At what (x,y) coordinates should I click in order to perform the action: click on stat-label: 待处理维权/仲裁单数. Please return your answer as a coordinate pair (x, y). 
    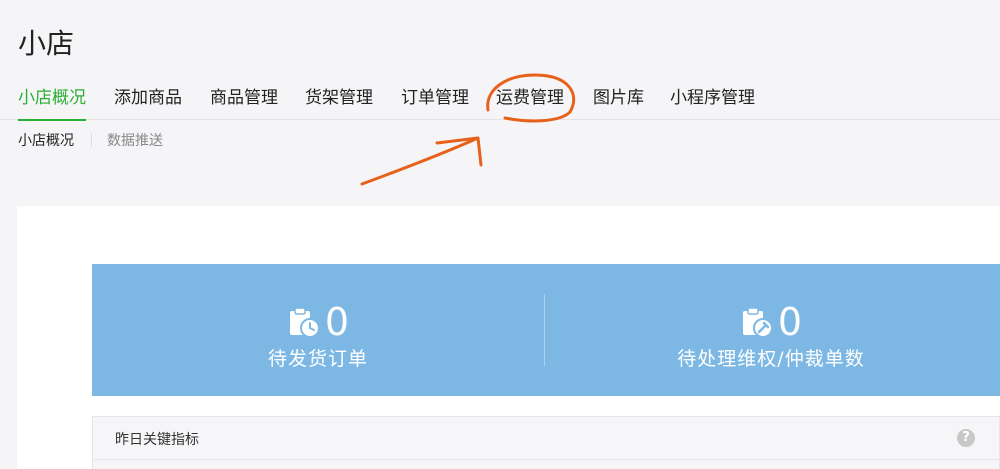
    Looking at the image, I should click on (771, 359).